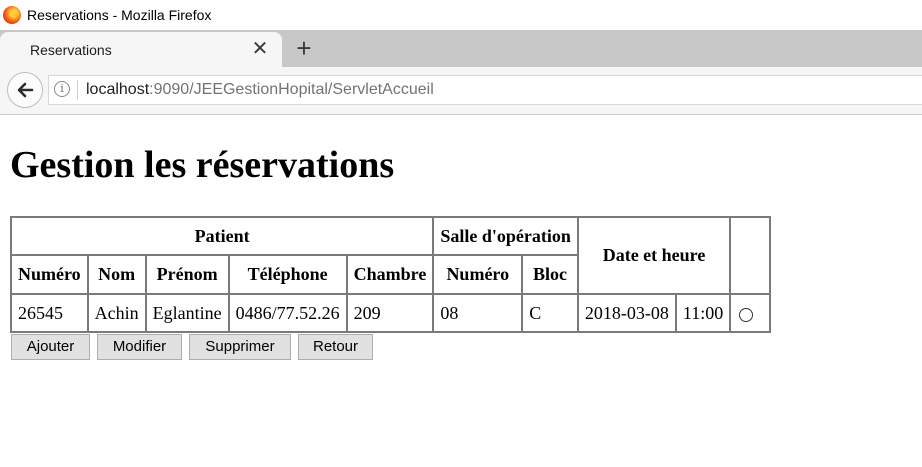 This screenshot has height=467, width=922. Describe the element at coordinates (119, 15) in the screenshot. I see `window-title: Reservations - Mozilla Firefox` at that location.